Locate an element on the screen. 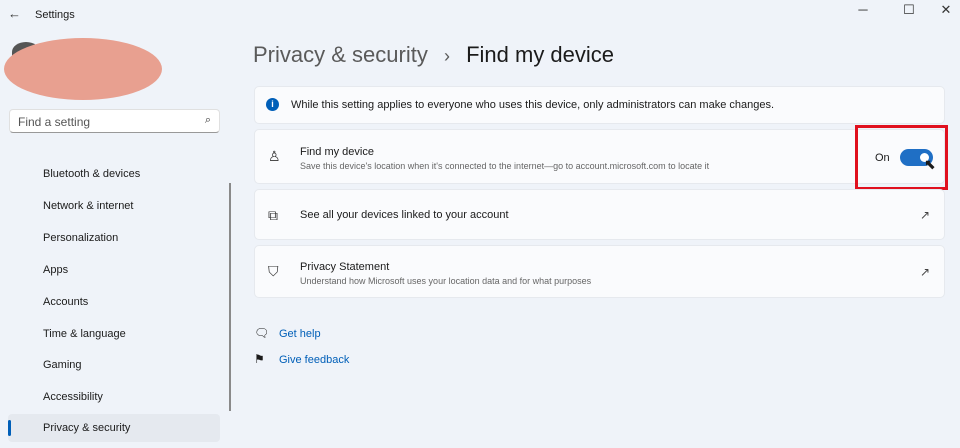 This screenshot has width=960, height=448. search-input: Find a setting ⌕ is located at coordinates (114, 121).